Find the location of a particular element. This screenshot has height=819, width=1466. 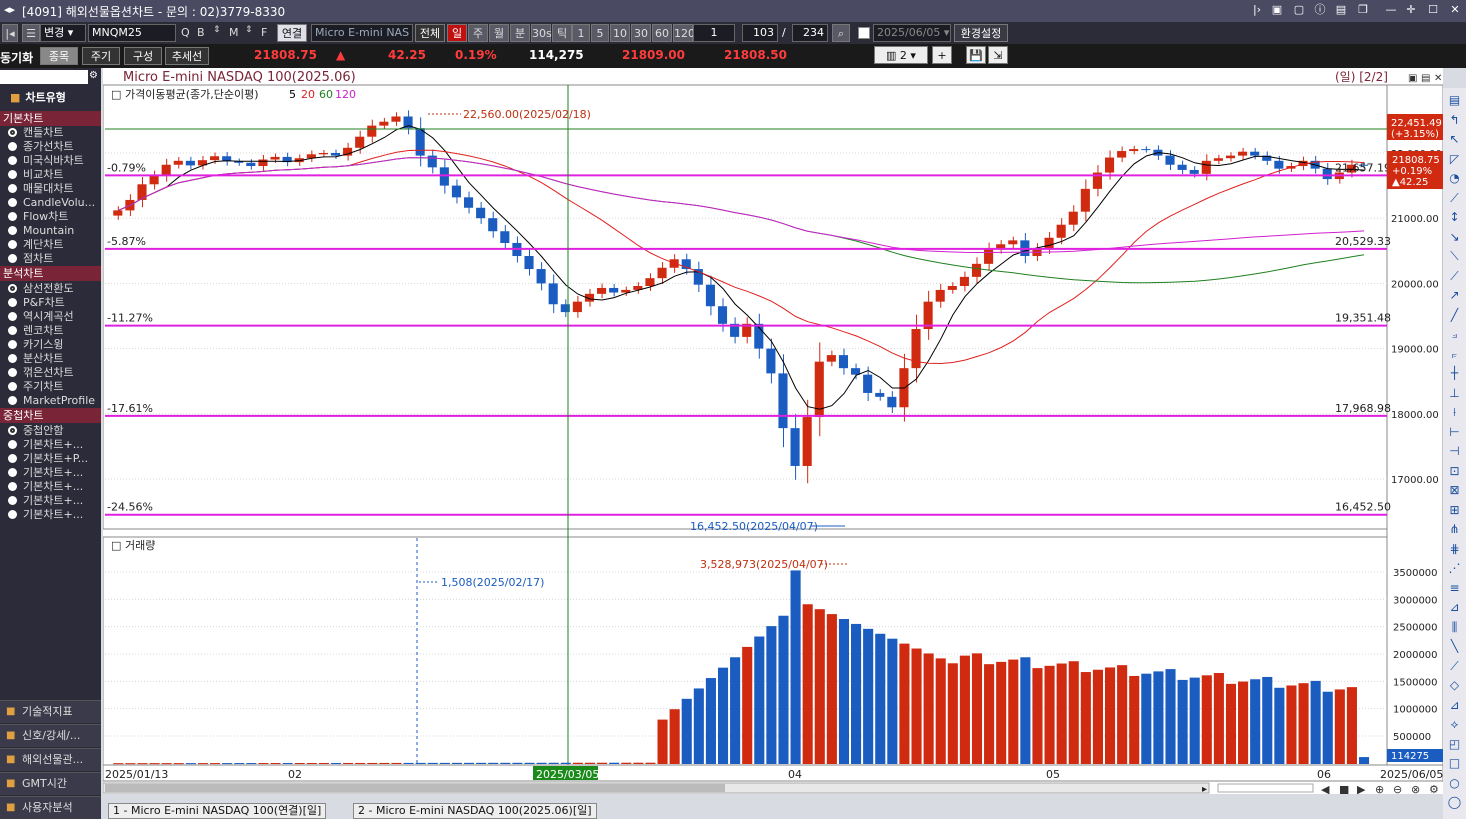

drawing-tool-icon-26: ⊿ is located at coordinates (1454, 607).